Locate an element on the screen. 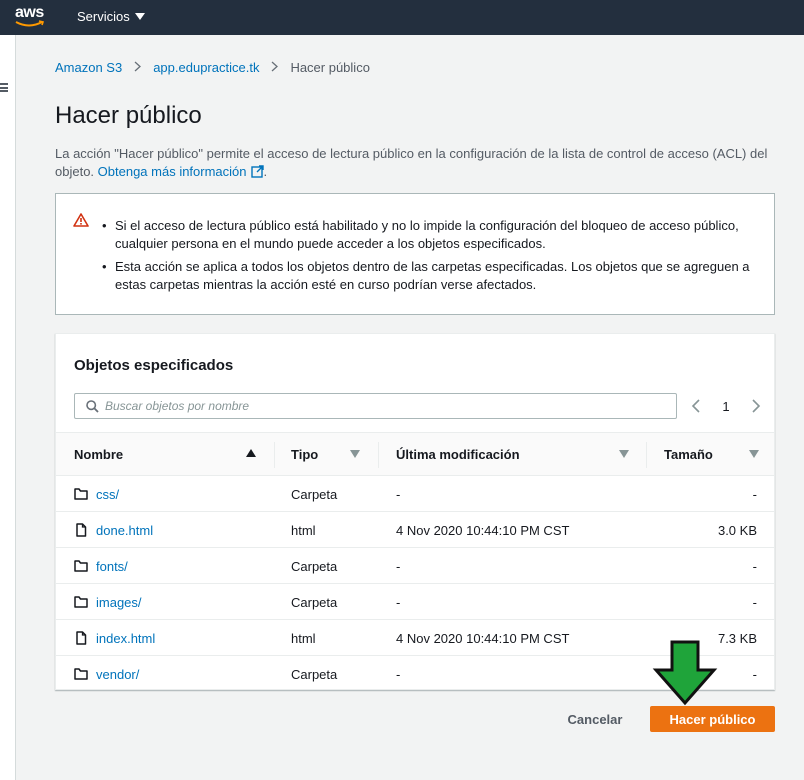 This screenshot has height=780, width=804. services-label: Servicios is located at coordinates (103, 16).